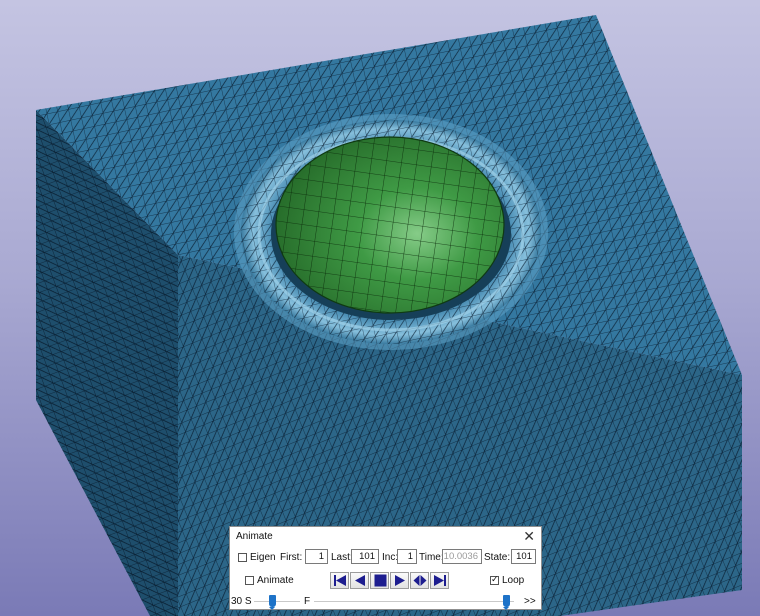 This screenshot has width=760, height=616. I want to click on bidirectional-play-icon, so click(420, 580).